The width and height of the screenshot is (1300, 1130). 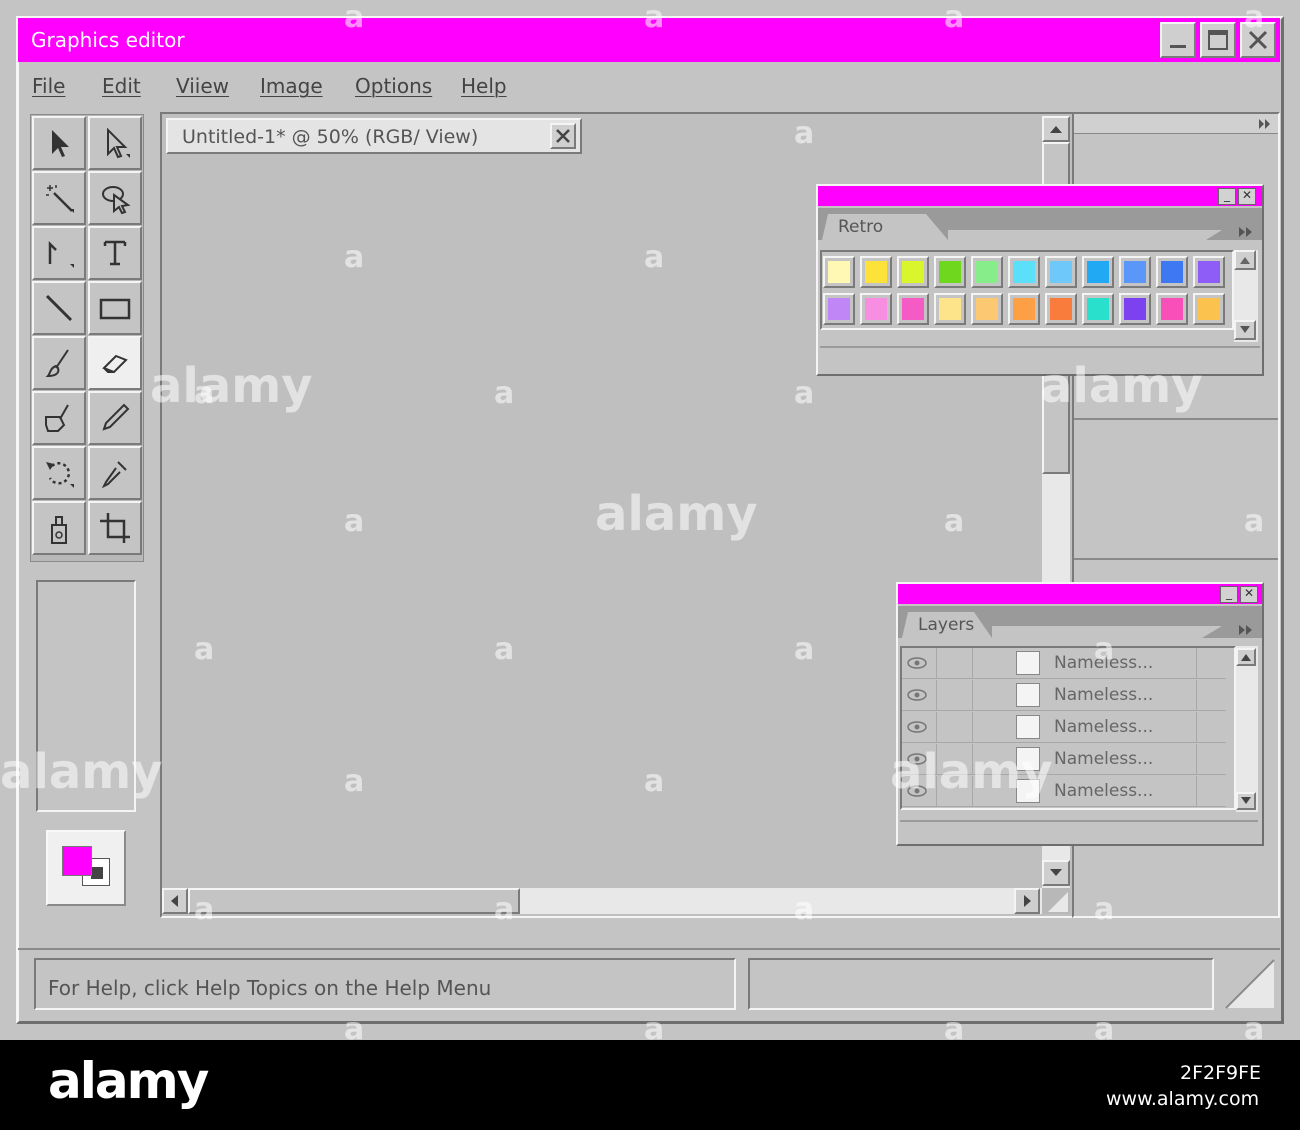 What do you see at coordinates (202, 86) in the screenshot?
I see `menu-view: Viiew` at bounding box center [202, 86].